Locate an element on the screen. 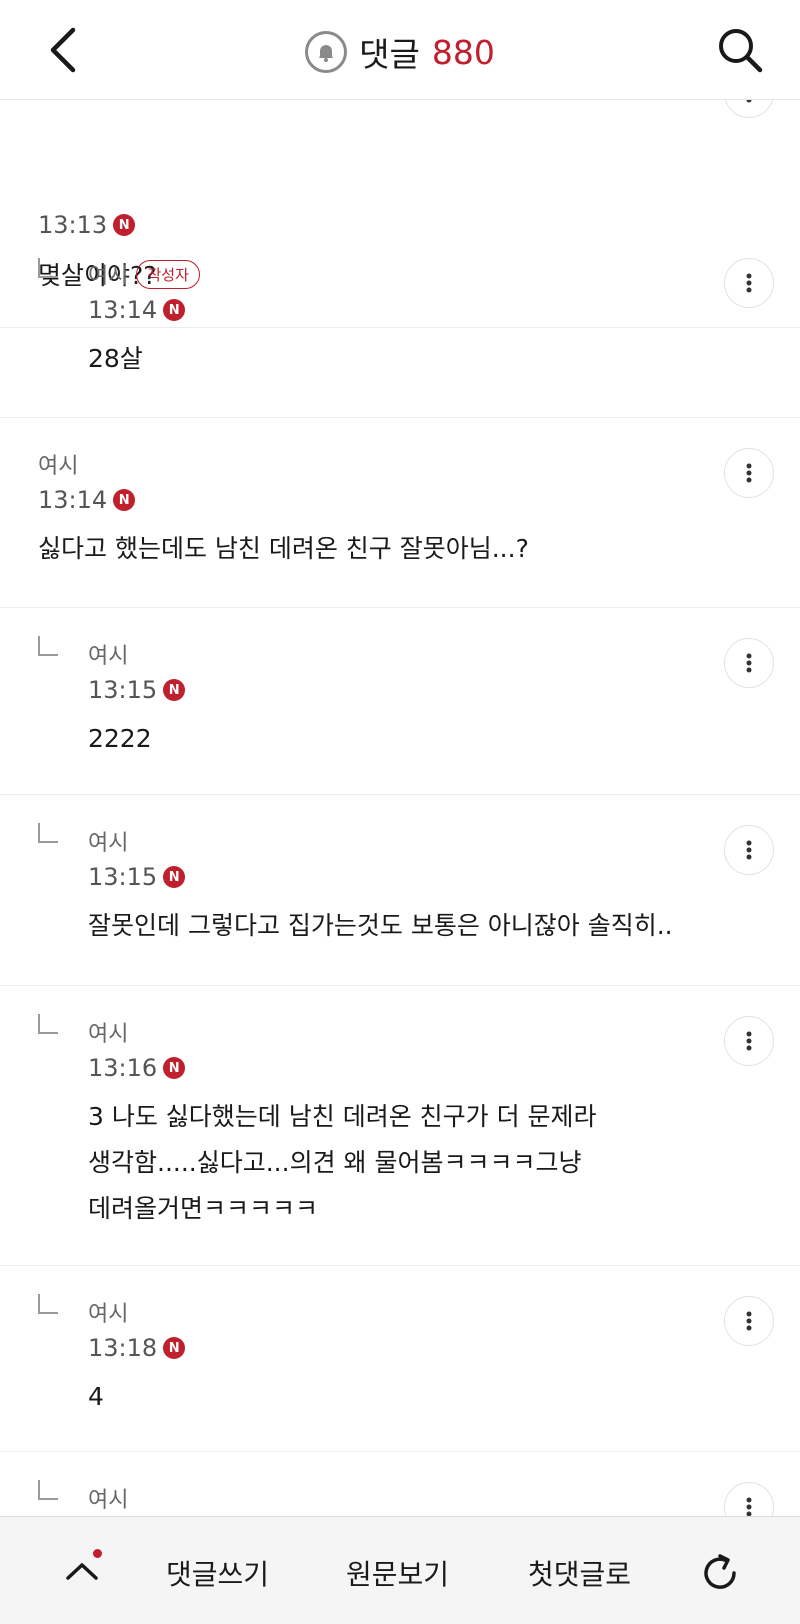 The width and height of the screenshot is (800, 1624). bottom-toolbar: 댓글쓰기 원문보기 첫댓글로 is located at coordinates (400, 1570).